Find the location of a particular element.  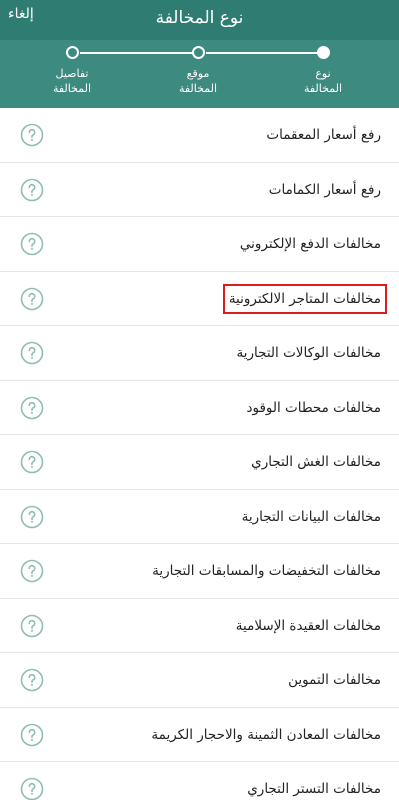

violation-label: مخالفات الوكالات التجارية is located at coordinates (308, 353).